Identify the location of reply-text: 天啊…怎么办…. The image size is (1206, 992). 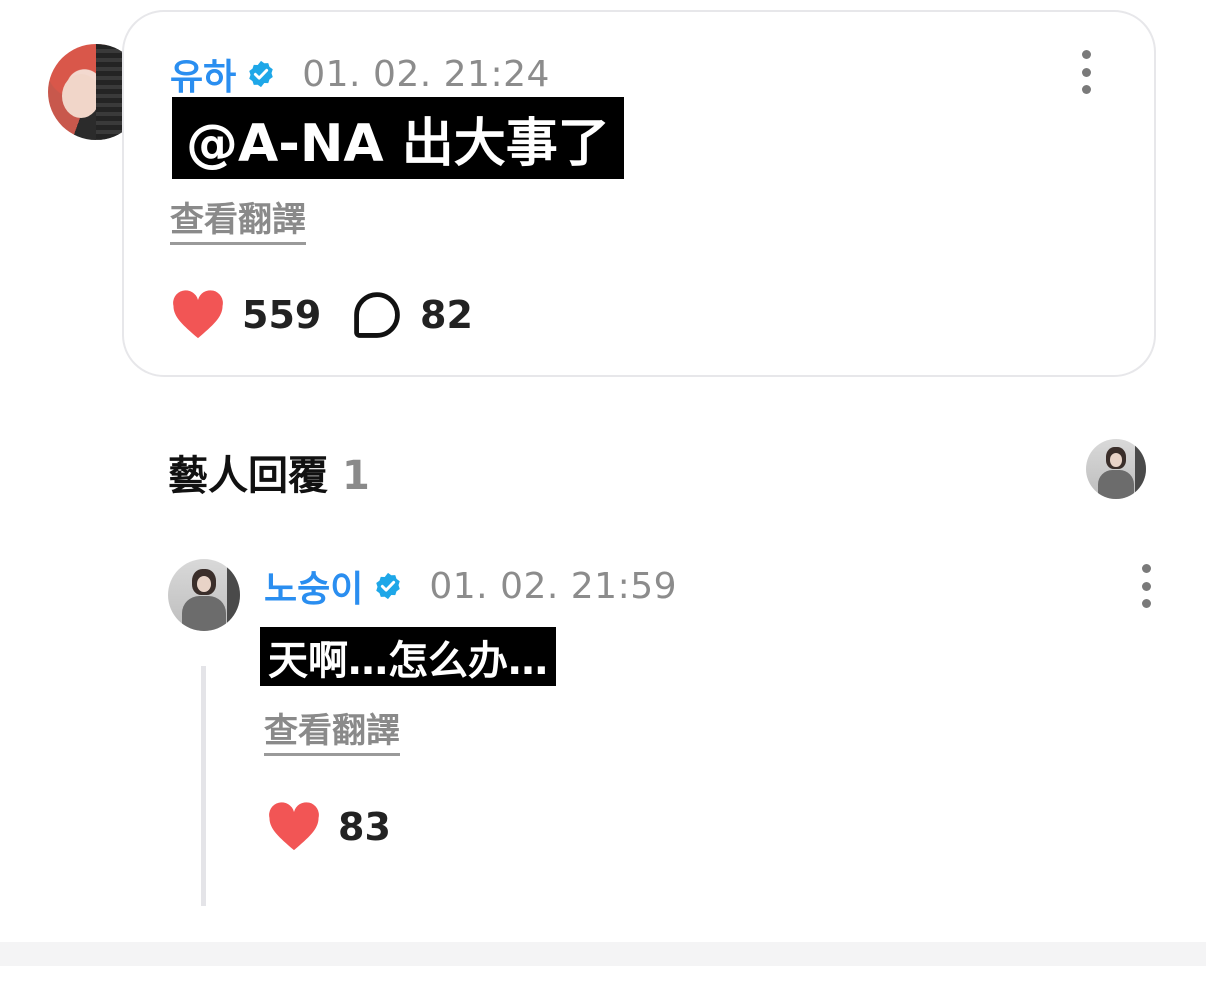
(408, 656).